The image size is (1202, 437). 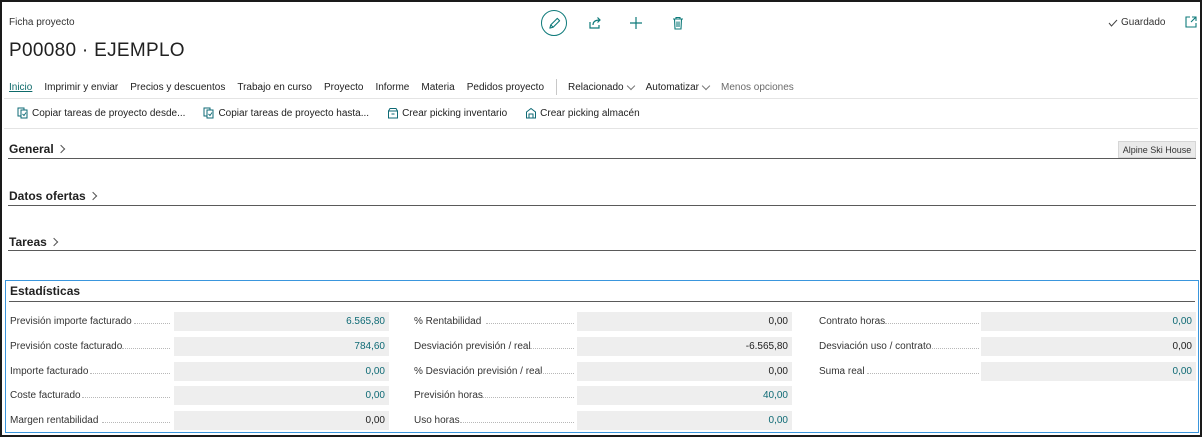 I want to click on page-title: P00080 · EJEMPLO, so click(x=97, y=50).